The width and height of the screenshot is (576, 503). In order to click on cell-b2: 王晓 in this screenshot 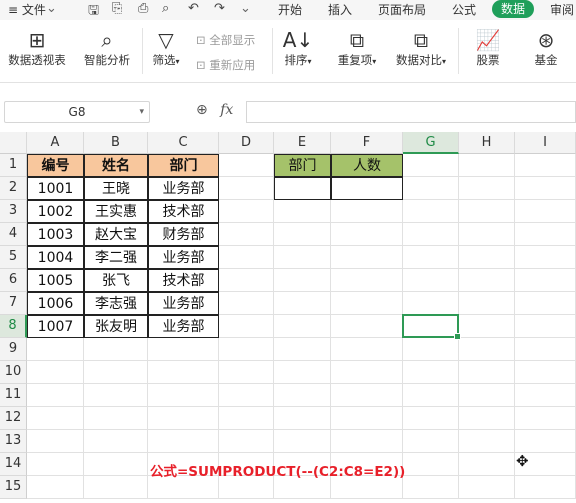, I will do `click(116, 188)`.